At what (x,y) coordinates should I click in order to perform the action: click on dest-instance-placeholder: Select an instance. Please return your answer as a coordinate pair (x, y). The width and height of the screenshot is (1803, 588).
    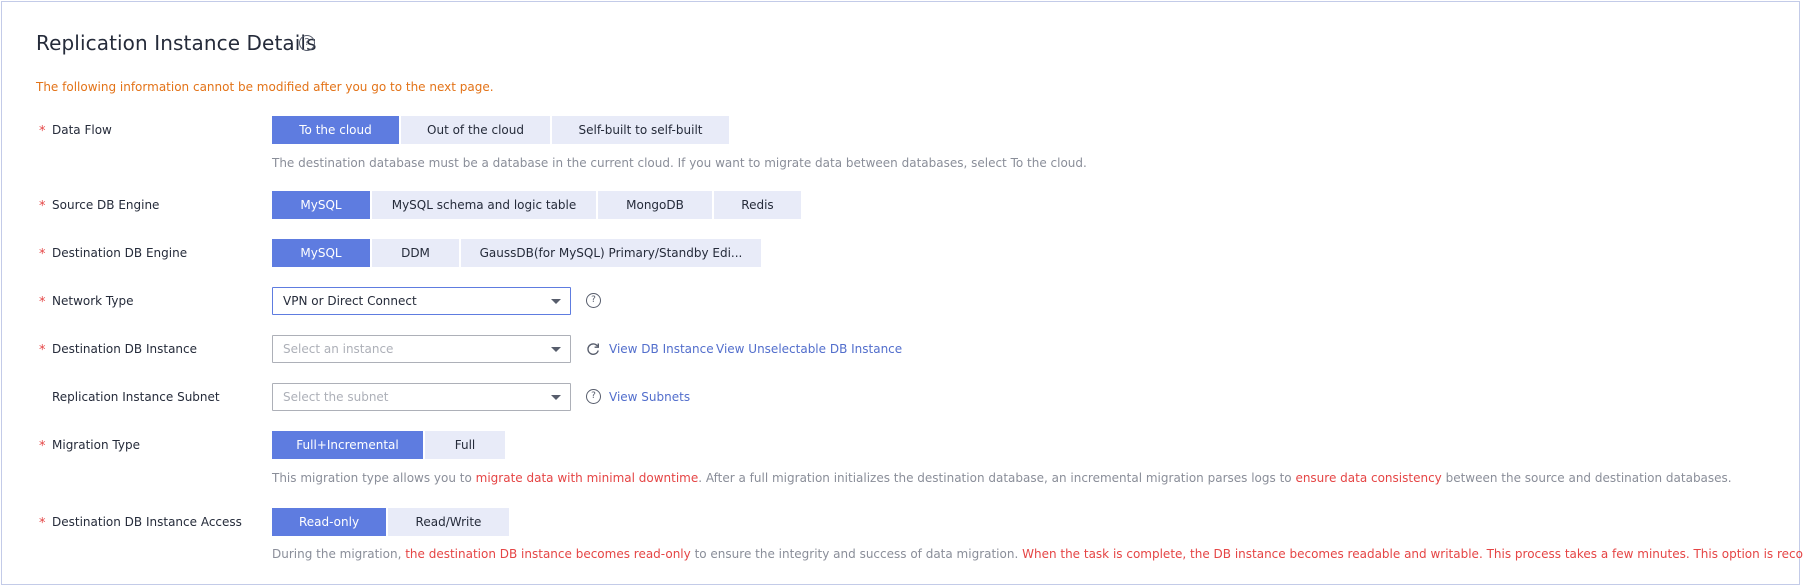
    Looking at the image, I should click on (338, 349).